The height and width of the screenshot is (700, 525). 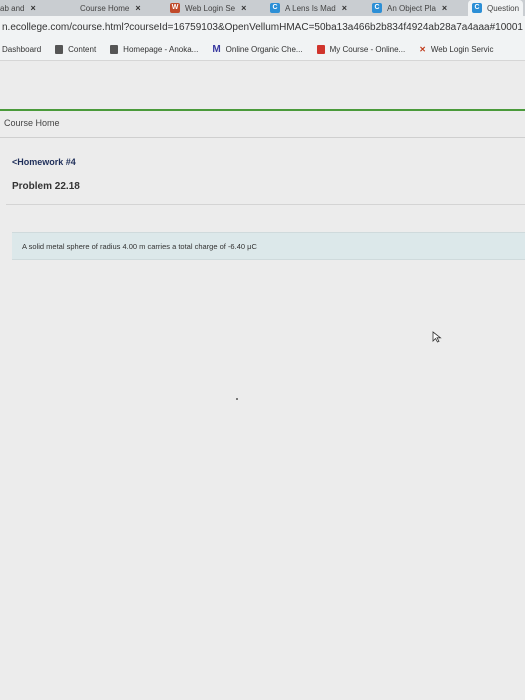 What do you see at coordinates (82, 49) in the screenshot?
I see `bookmark-label: Content` at bounding box center [82, 49].